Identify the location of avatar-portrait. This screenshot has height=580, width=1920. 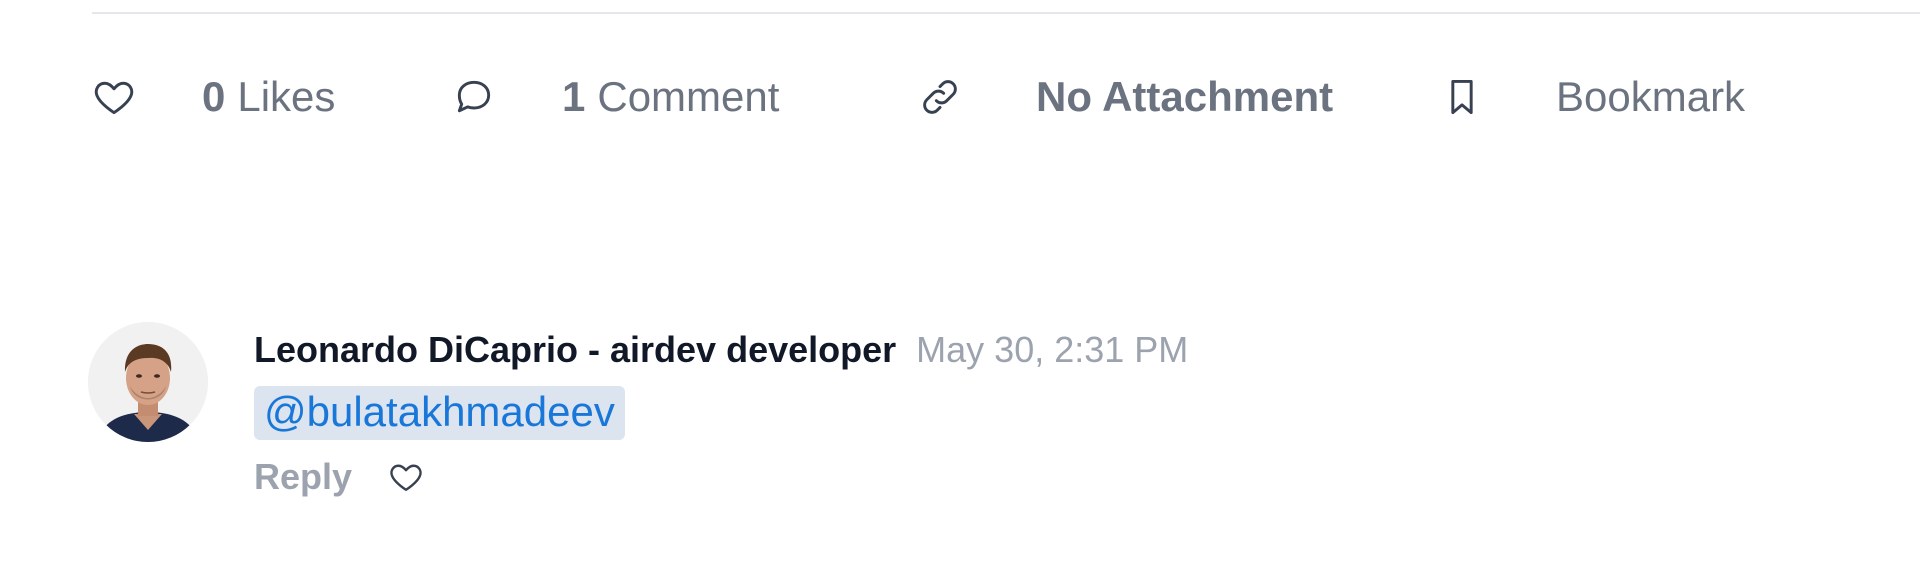
(148, 382).